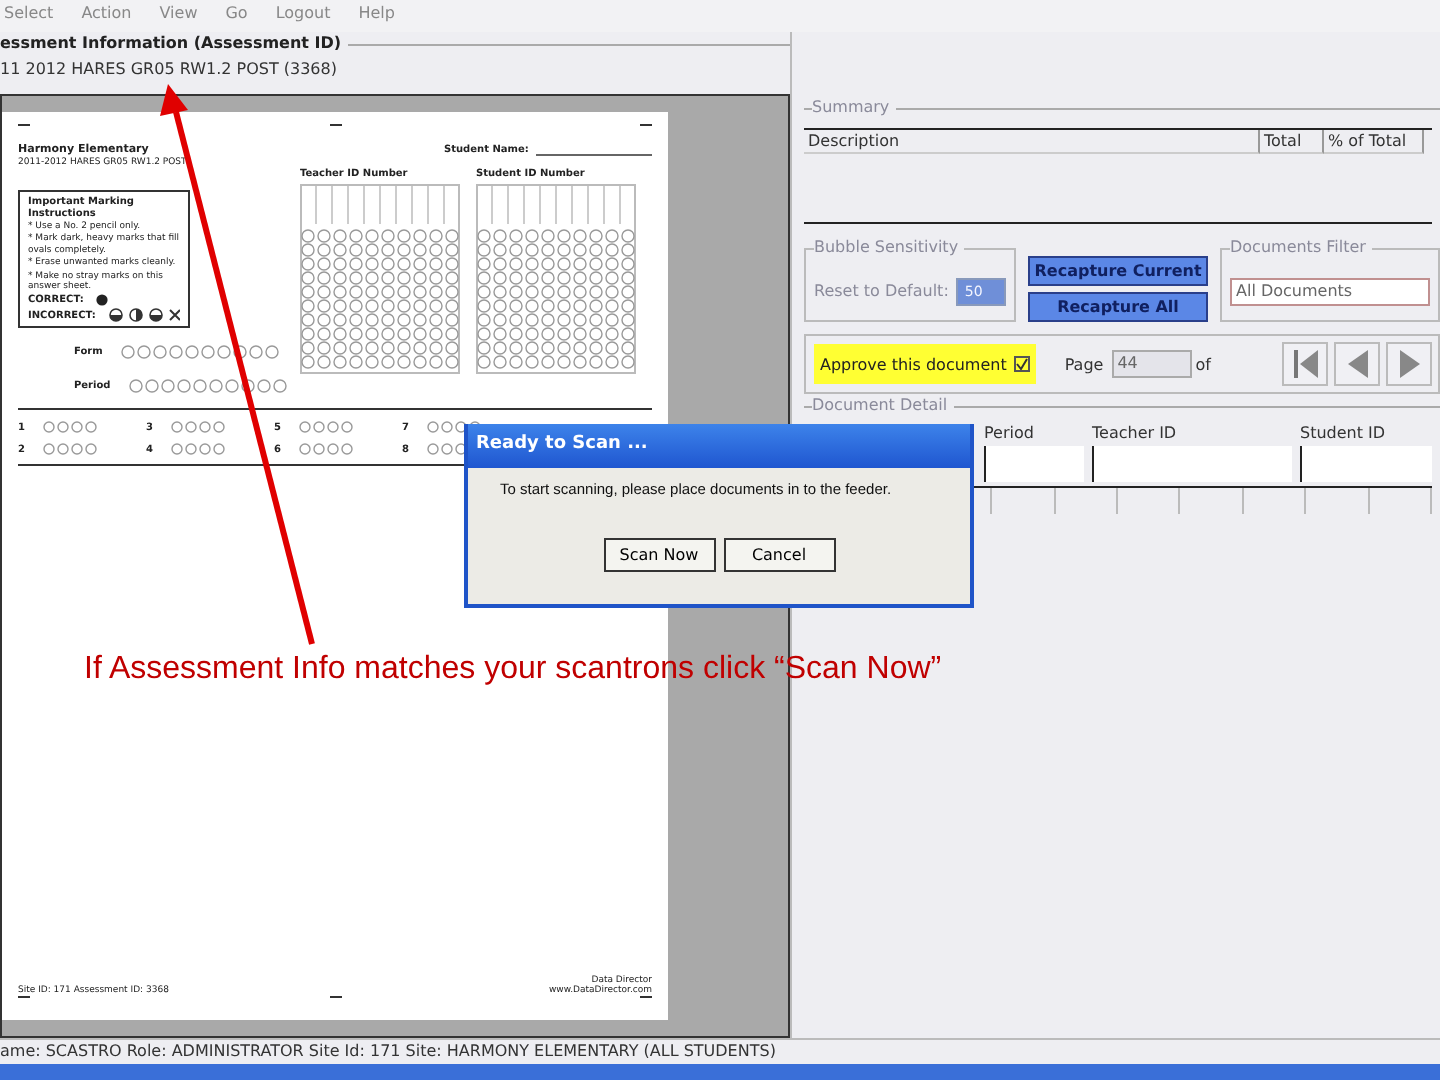 The image size is (1440, 1080). What do you see at coordinates (1374, 142) in the screenshot?
I see `column-header: % of Total` at bounding box center [1374, 142].